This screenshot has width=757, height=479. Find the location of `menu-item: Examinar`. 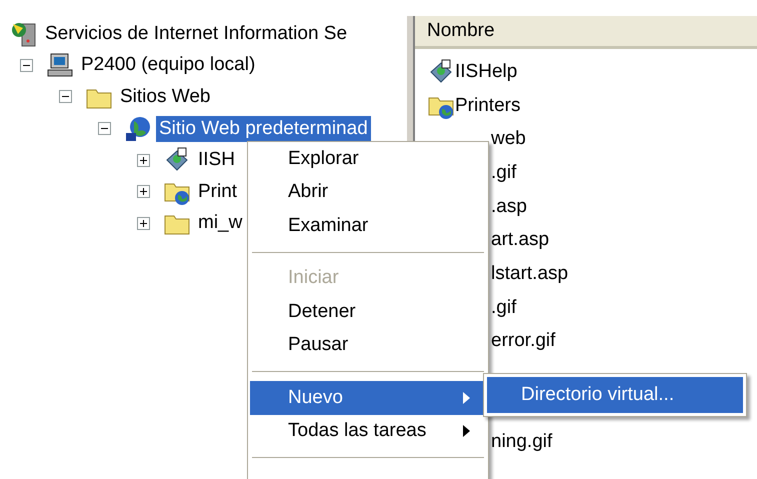

menu-item: Examinar is located at coordinates (368, 225).